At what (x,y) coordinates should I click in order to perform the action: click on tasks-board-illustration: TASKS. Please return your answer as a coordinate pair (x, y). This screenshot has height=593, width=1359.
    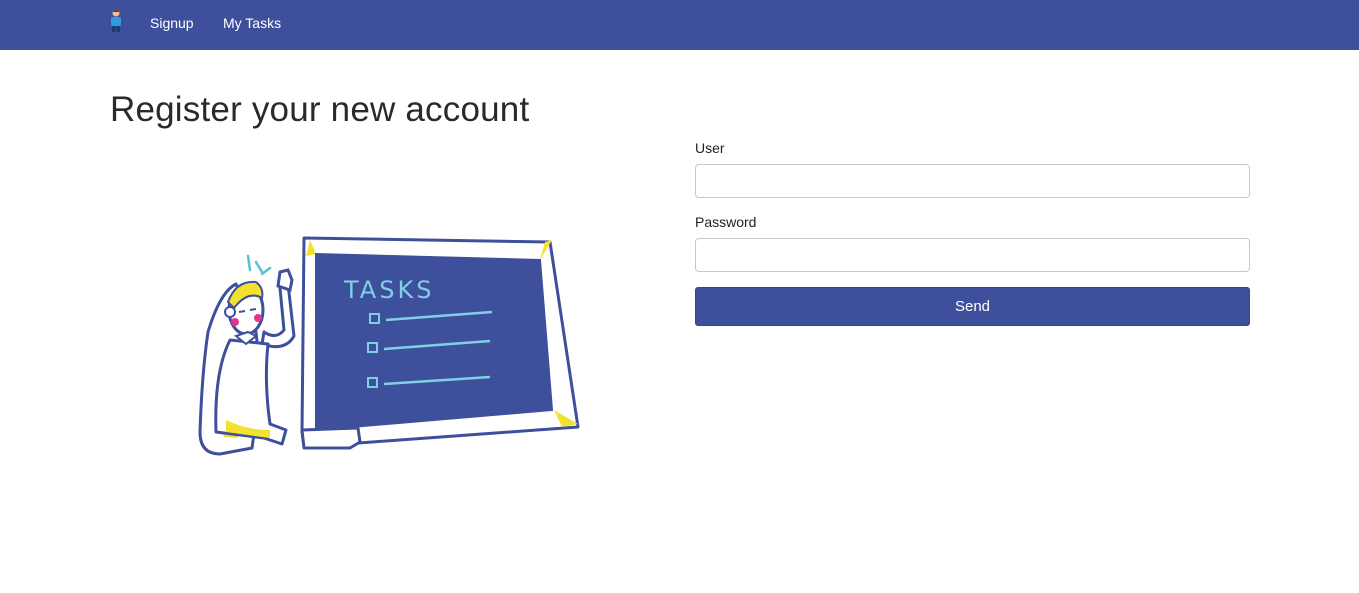
    Looking at the image, I should click on (389, 346).